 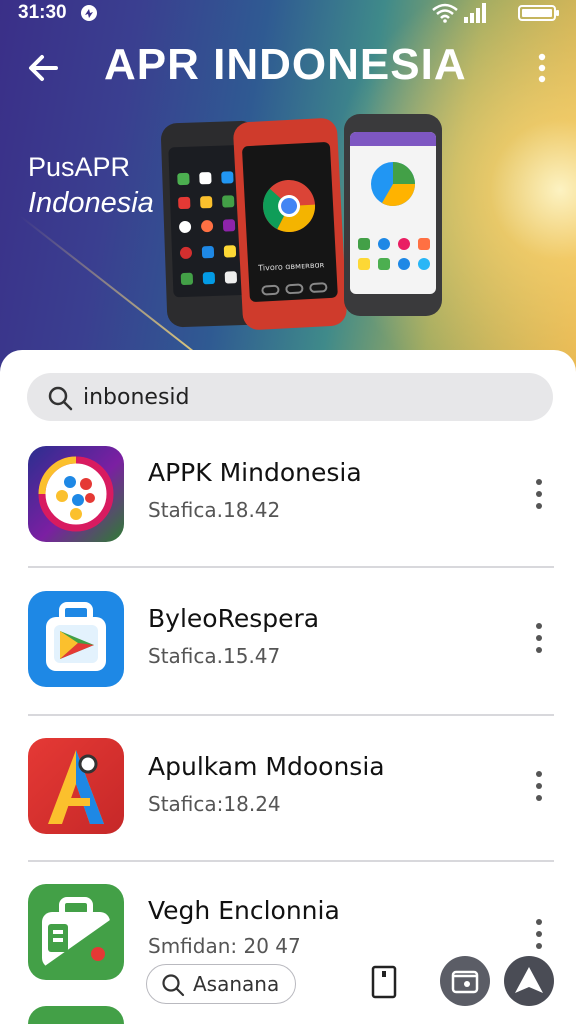 What do you see at coordinates (89, 13) in the screenshot?
I see `notification-app-icon` at bounding box center [89, 13].